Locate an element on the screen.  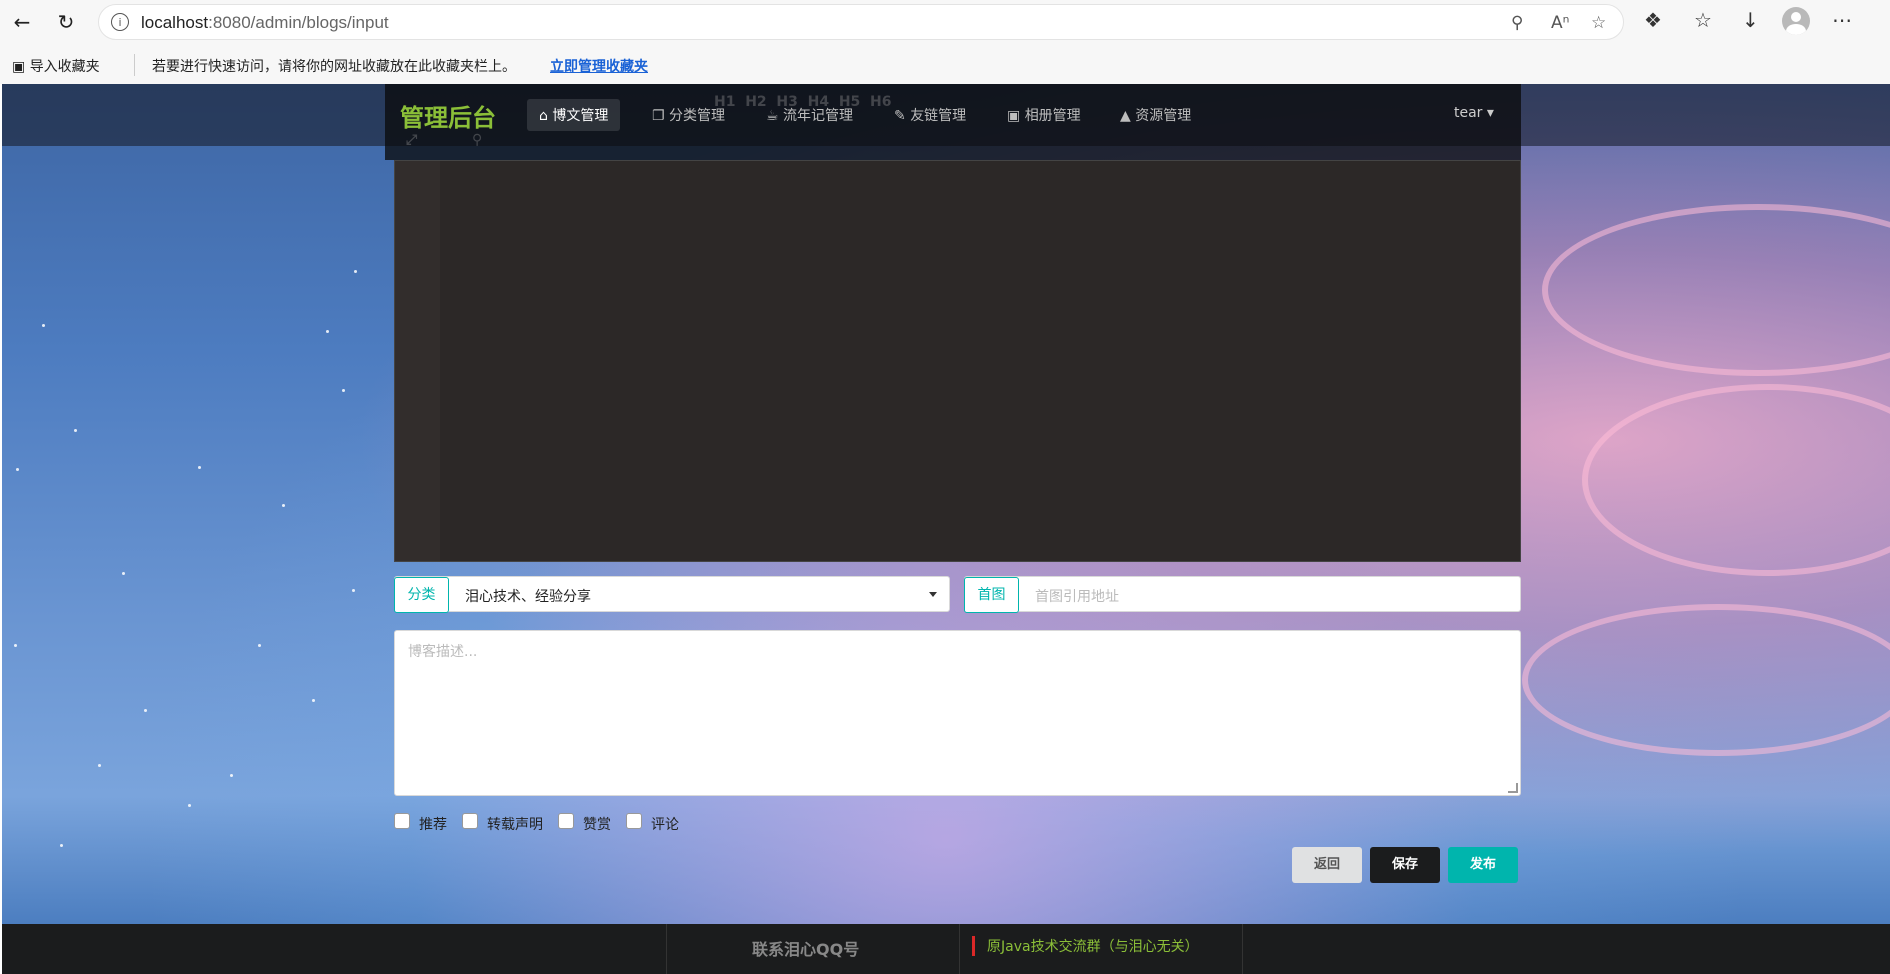
checkbox-label: 赞赏 is located at coordinates (597, 825).